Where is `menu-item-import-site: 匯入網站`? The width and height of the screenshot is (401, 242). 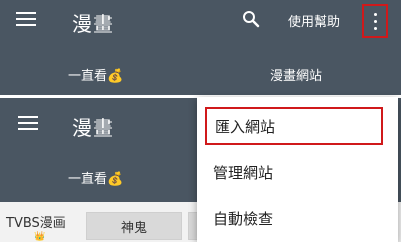
menu-item-import-site: 匯入網站 is located at coordinates (294, 126).